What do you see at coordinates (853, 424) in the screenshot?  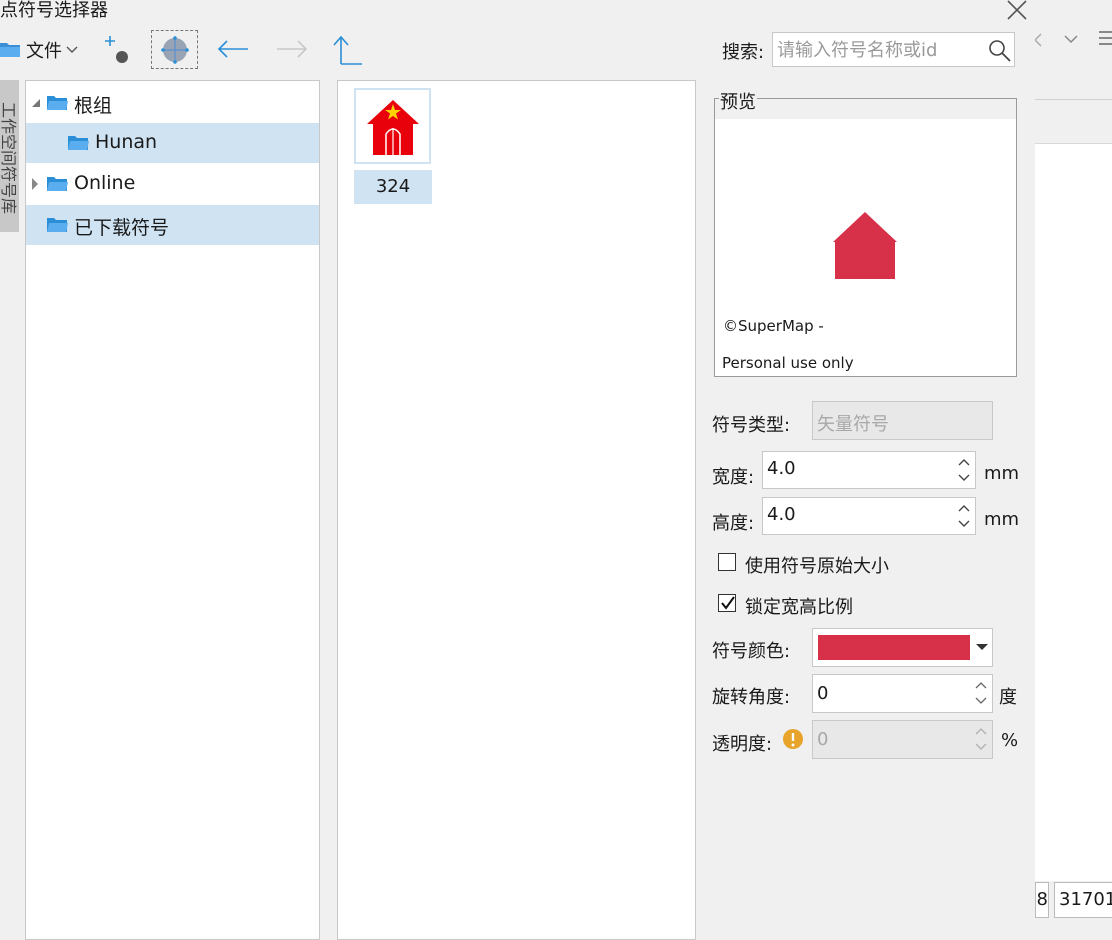 I see `symbol-type-value: 矢量符号` at bounding box center [853, 424].